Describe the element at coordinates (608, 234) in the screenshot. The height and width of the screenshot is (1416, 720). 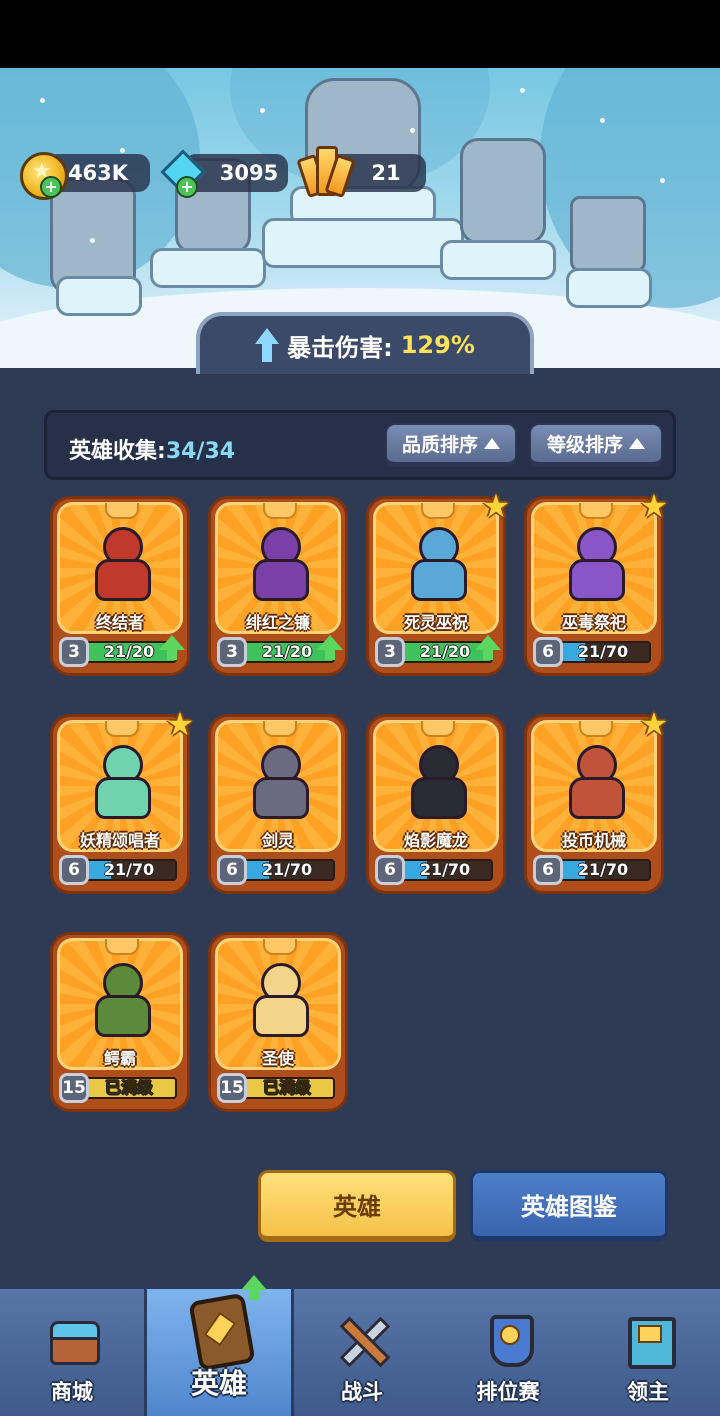
I see `statue-robot` at that location.